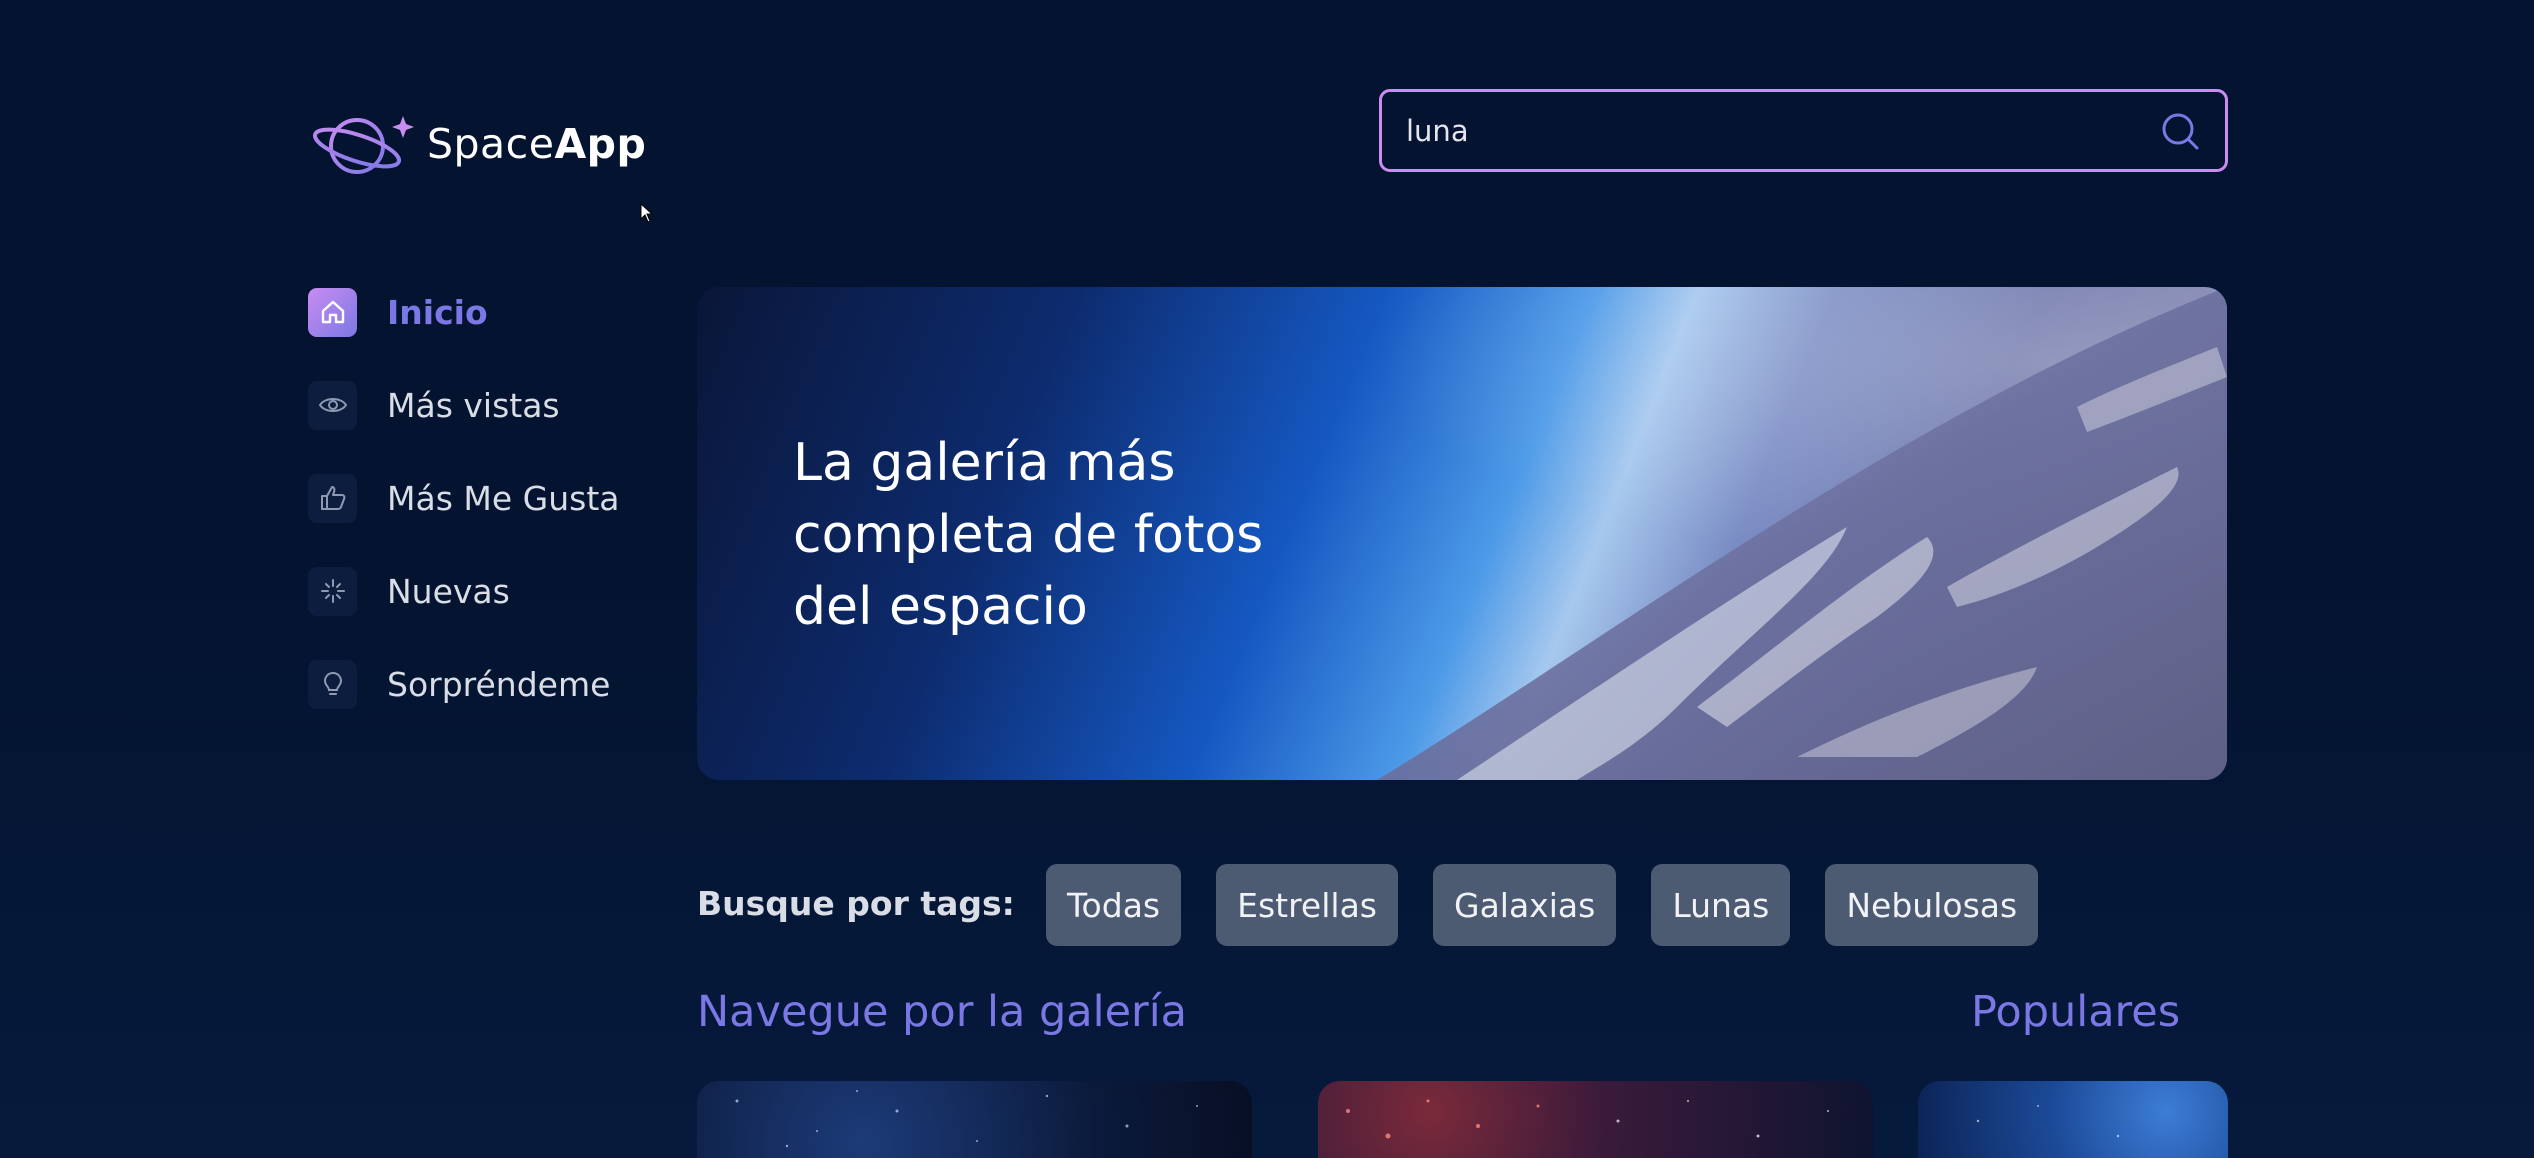 This screenshot has height=1158, width=2534. Describe the element at coordinates (942, 1012) in the screenshot. I see `gallery-title: Navegue por la galería` at that location.